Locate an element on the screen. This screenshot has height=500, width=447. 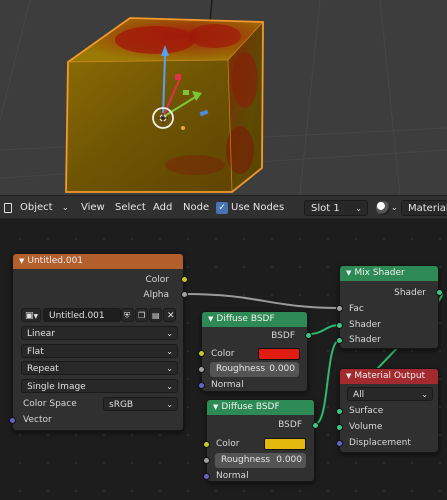
output-alpha-label: Alpha is located at coordinates (156, 295).